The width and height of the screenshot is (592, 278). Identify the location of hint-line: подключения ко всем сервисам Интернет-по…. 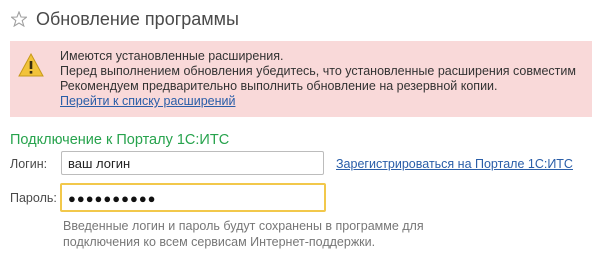
(219, 242).